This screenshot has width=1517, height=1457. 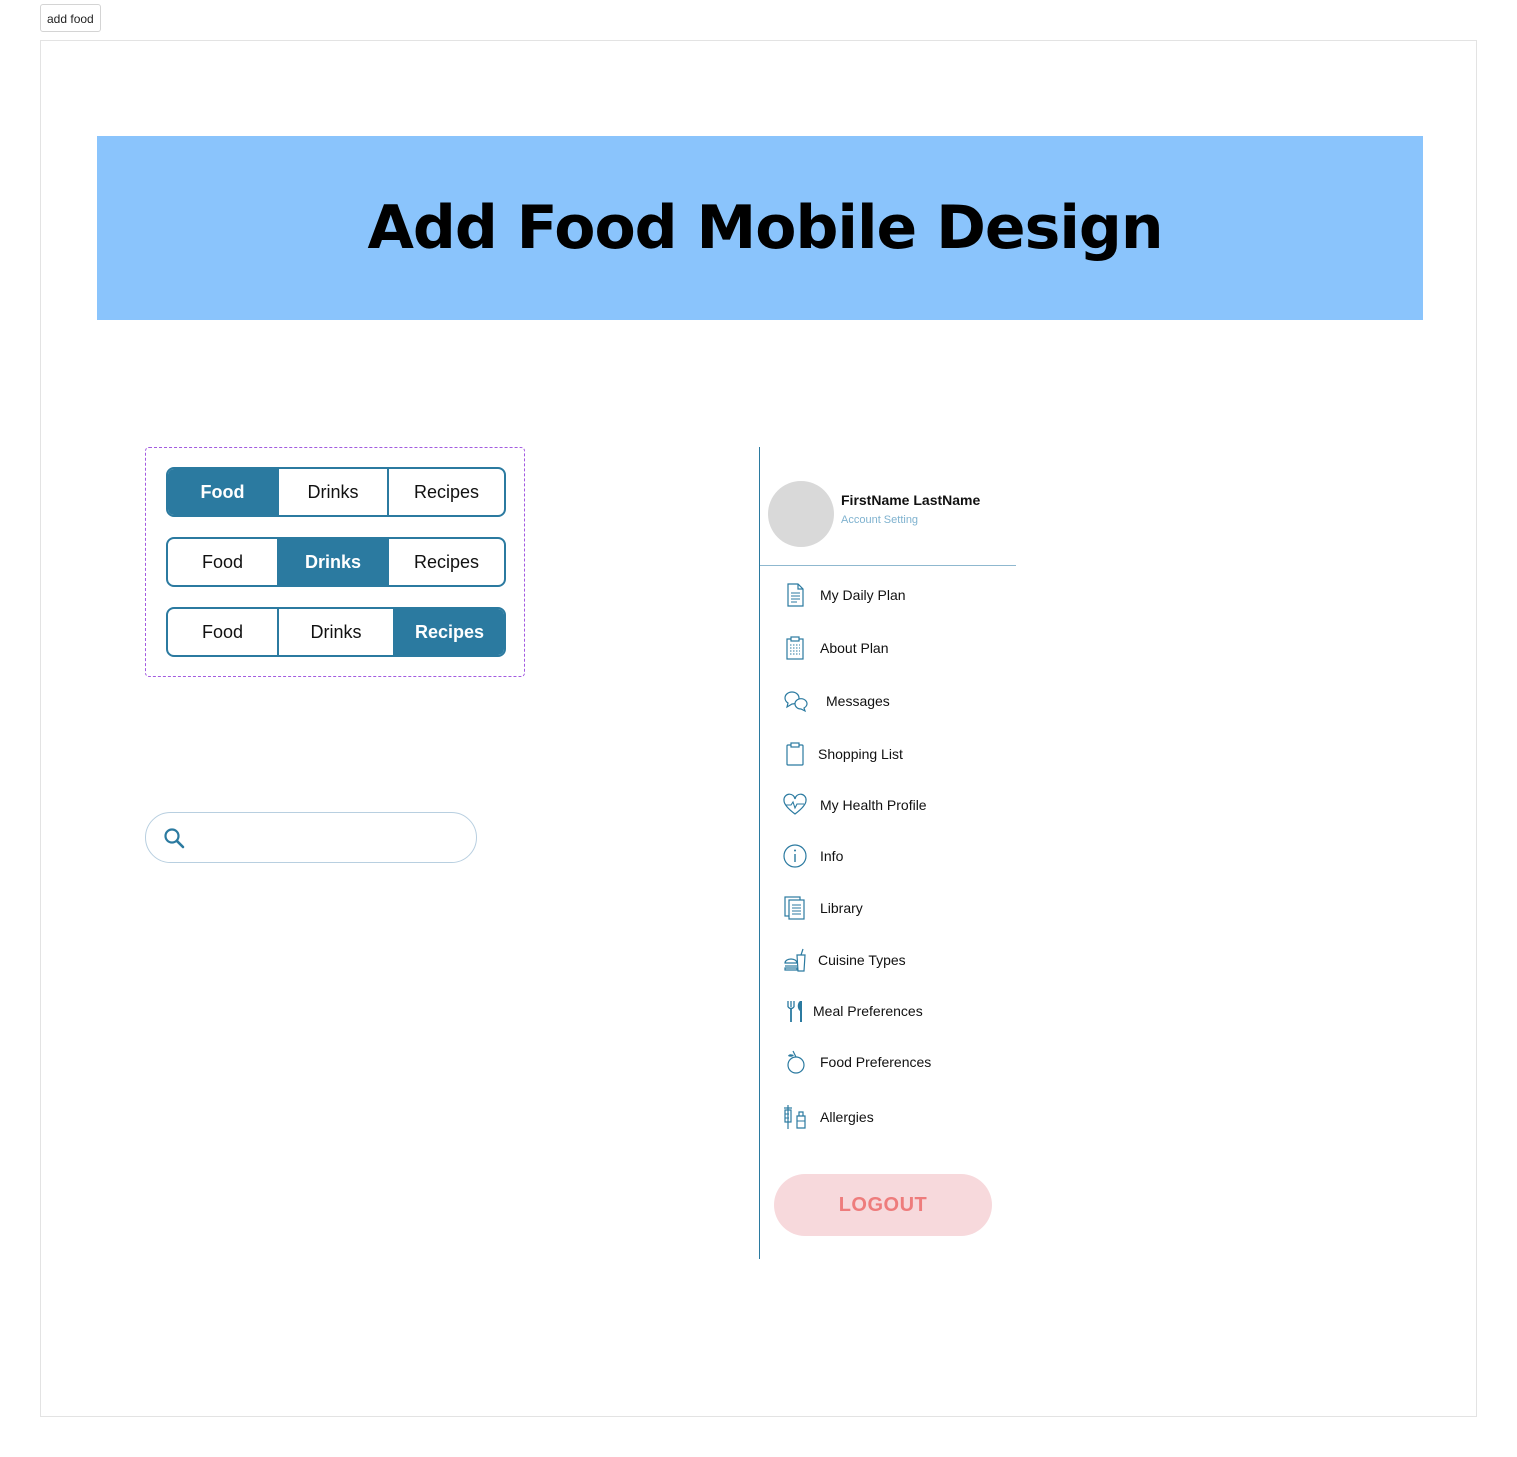 What do you see at coordinates (812, 856) in the screenshot?
I see `menu-item-info: Info` at bounding box center [812, 856].